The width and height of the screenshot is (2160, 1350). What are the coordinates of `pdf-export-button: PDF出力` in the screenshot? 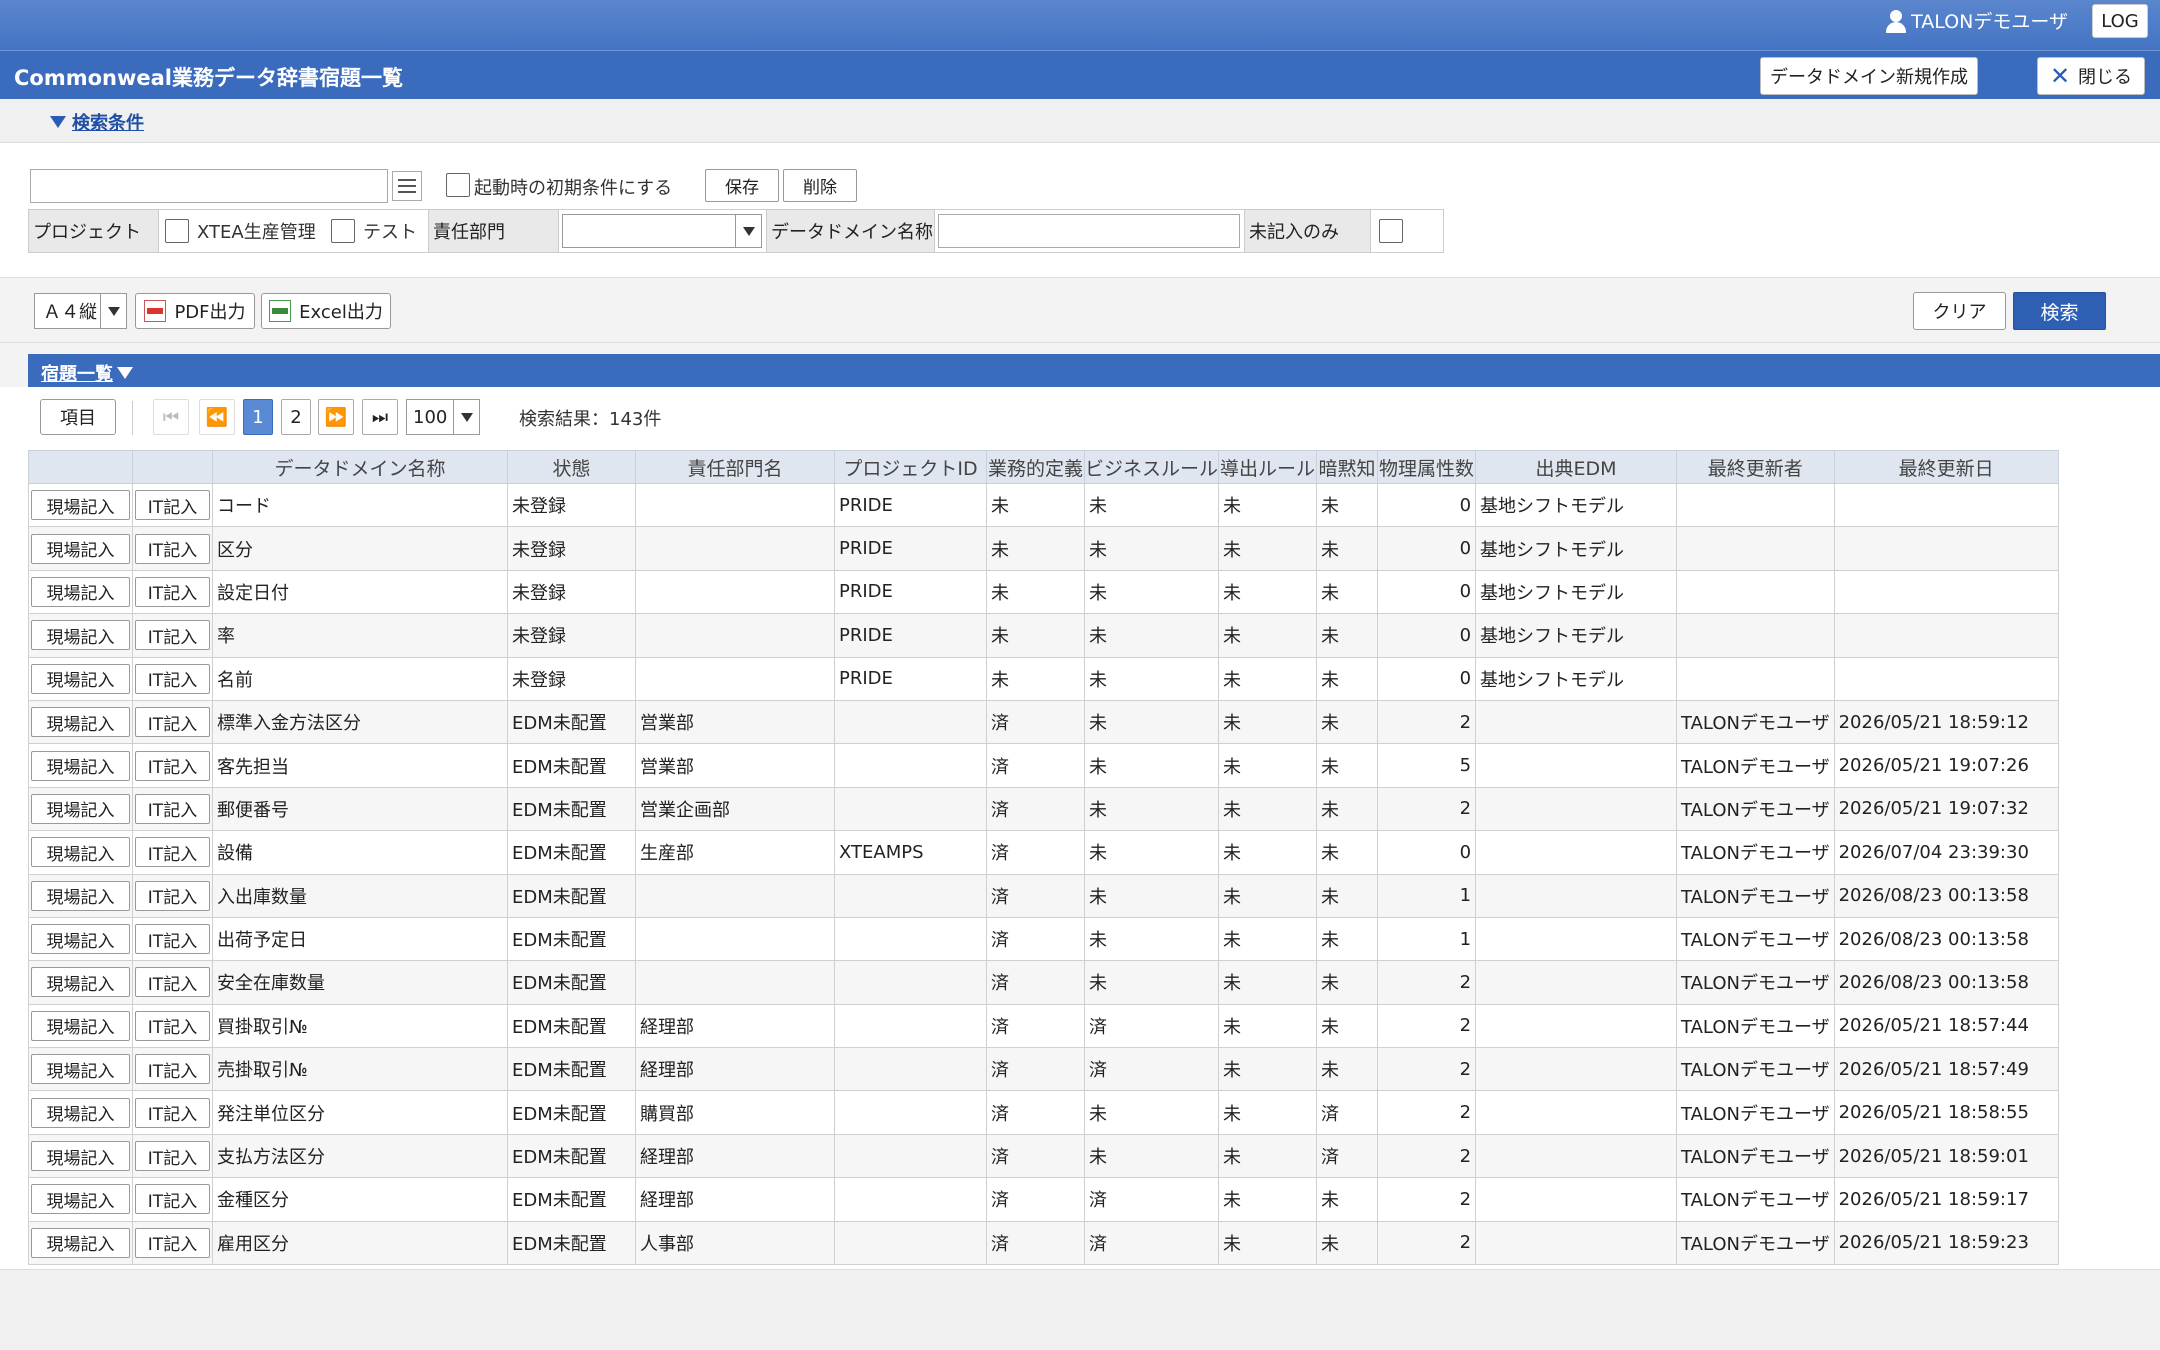 It's located at (195, 311).